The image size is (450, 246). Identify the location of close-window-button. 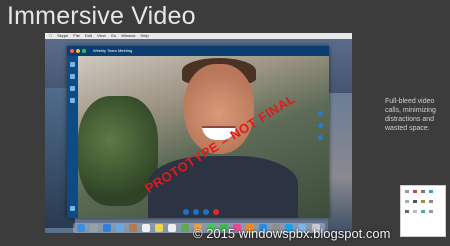
(72, 51).